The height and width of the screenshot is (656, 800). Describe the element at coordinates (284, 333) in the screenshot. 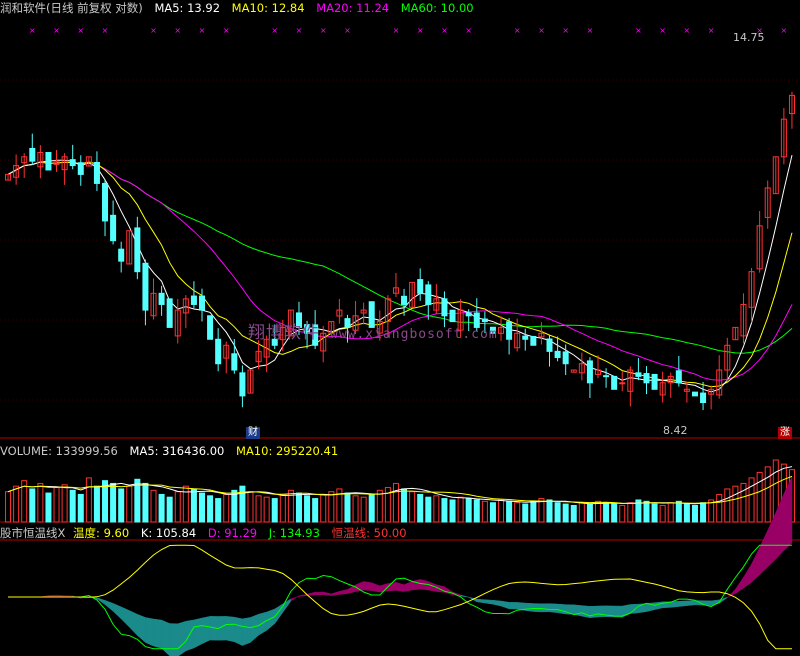

I see `watermark-cn: 翔博软件` at that location.